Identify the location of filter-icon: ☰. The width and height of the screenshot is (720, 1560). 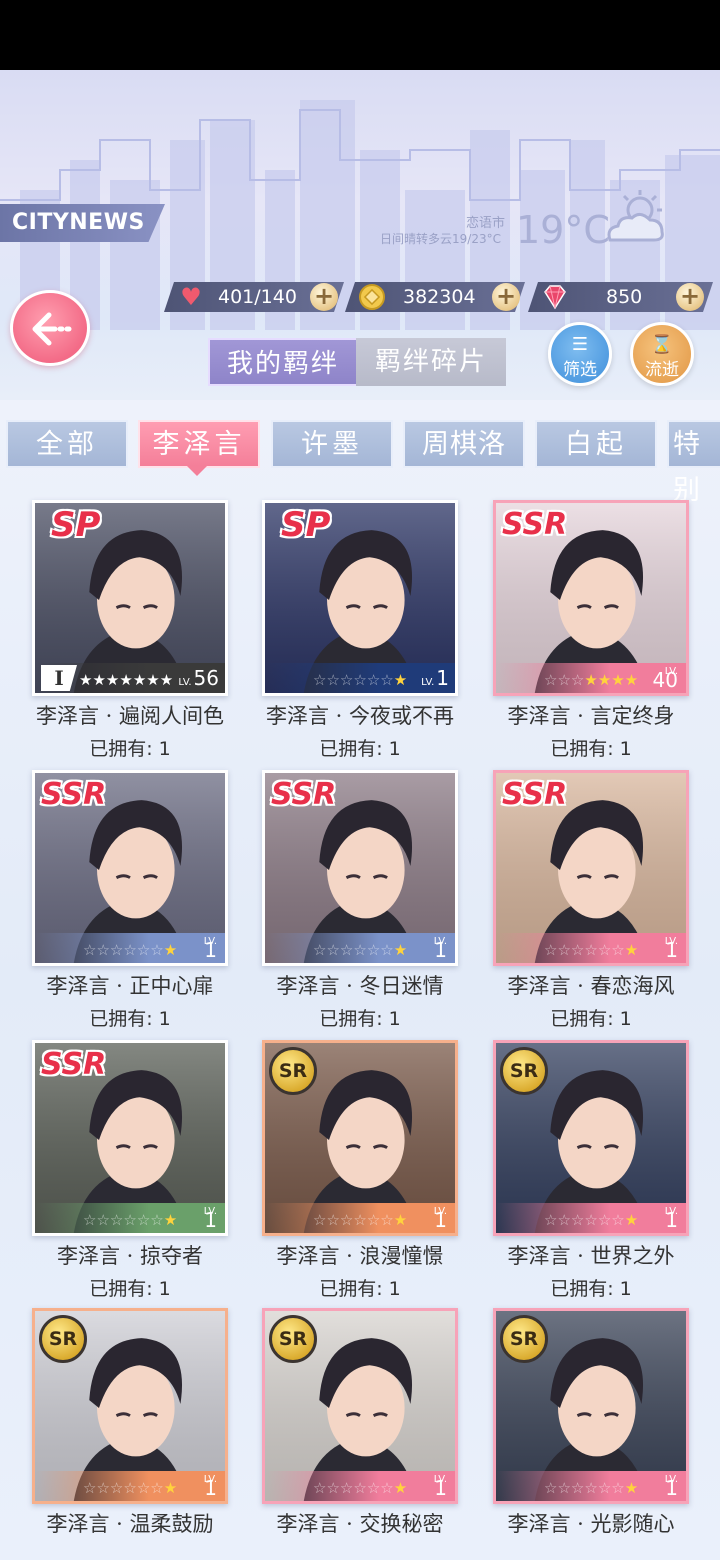
(580, 344).